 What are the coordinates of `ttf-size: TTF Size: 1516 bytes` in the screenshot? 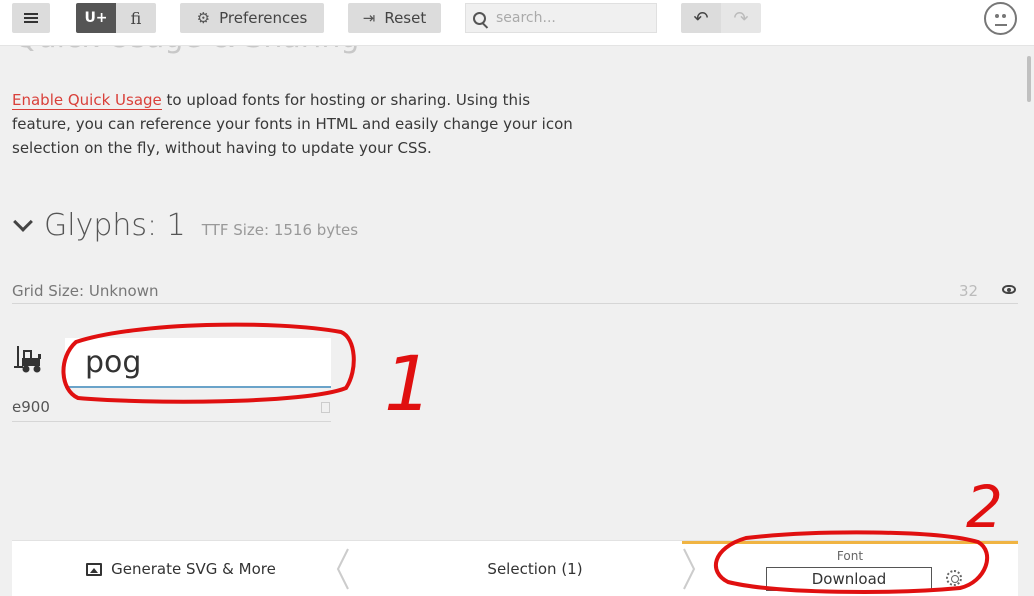 It's located at (280, 230).